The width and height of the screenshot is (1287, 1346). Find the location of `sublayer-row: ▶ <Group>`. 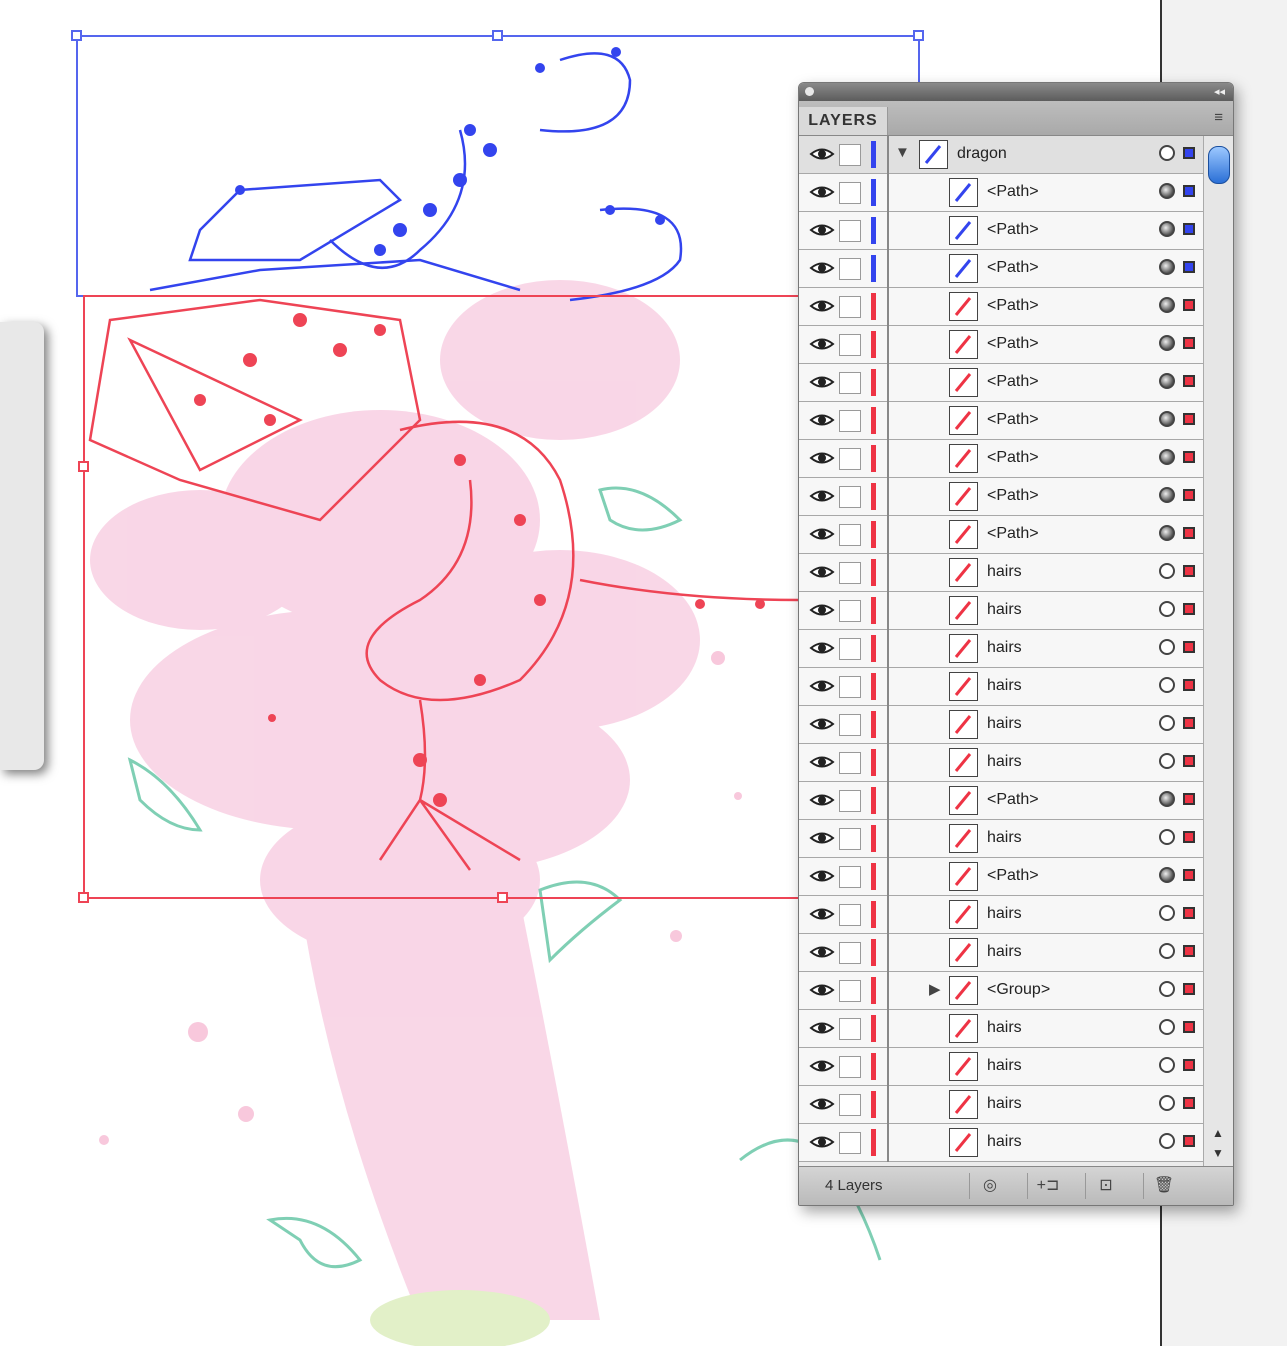

sublayer-row: ▶ <Group> is located at coordinates (1001, 991).